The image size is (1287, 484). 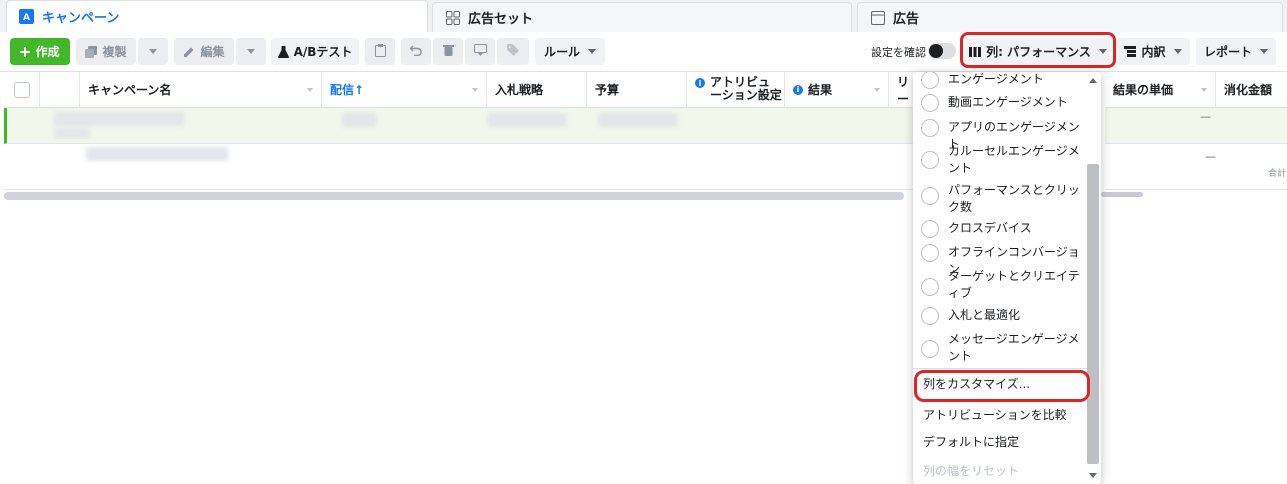 What do you see at coordinates (404, 90) in the screenshot?
I see `header-delivery: 配信↑` at bounding box center [404, 90].